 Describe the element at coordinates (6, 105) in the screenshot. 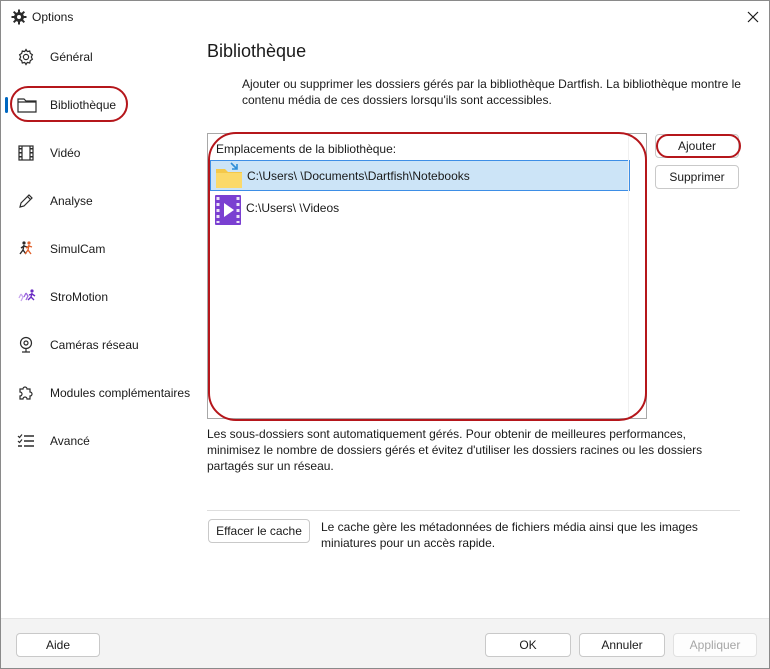

I see `selection-indicator` at that location.